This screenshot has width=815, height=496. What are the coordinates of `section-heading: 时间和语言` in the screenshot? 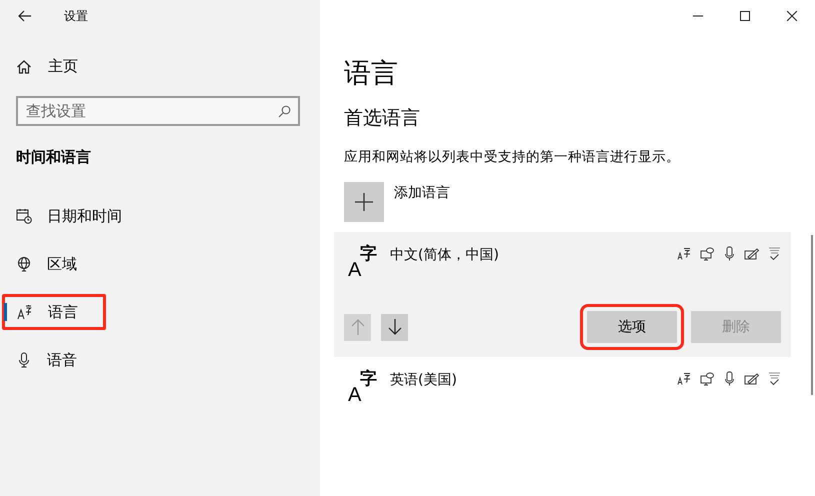 It's located at (54, 157).